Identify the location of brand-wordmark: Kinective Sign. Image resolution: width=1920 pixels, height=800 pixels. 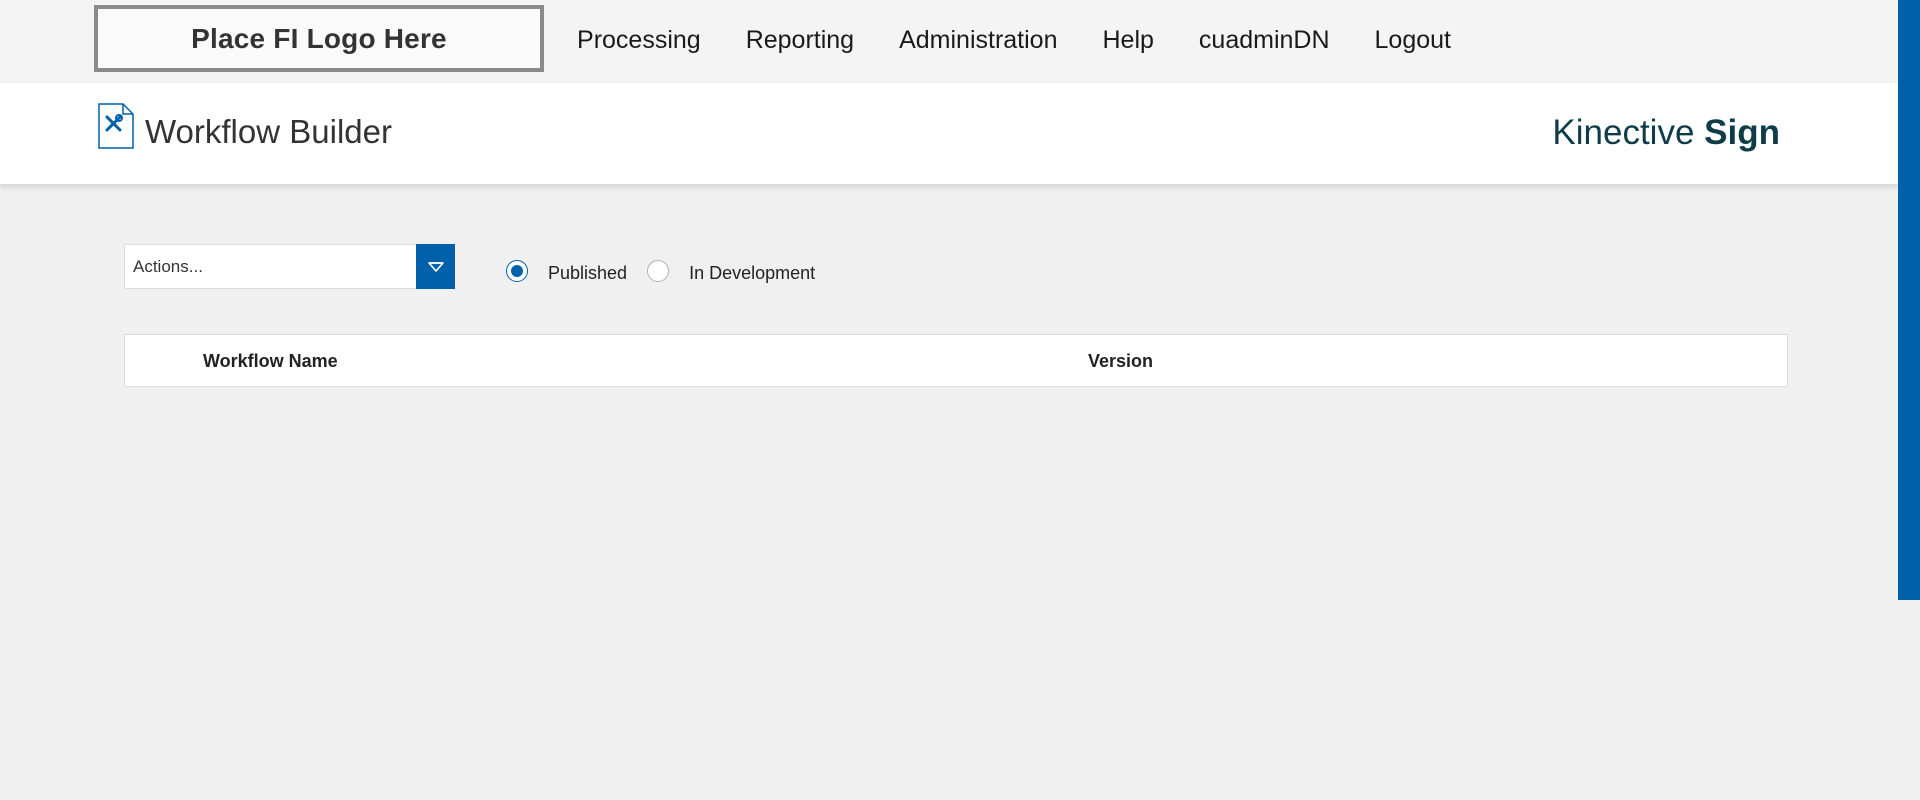
(1666, 133).